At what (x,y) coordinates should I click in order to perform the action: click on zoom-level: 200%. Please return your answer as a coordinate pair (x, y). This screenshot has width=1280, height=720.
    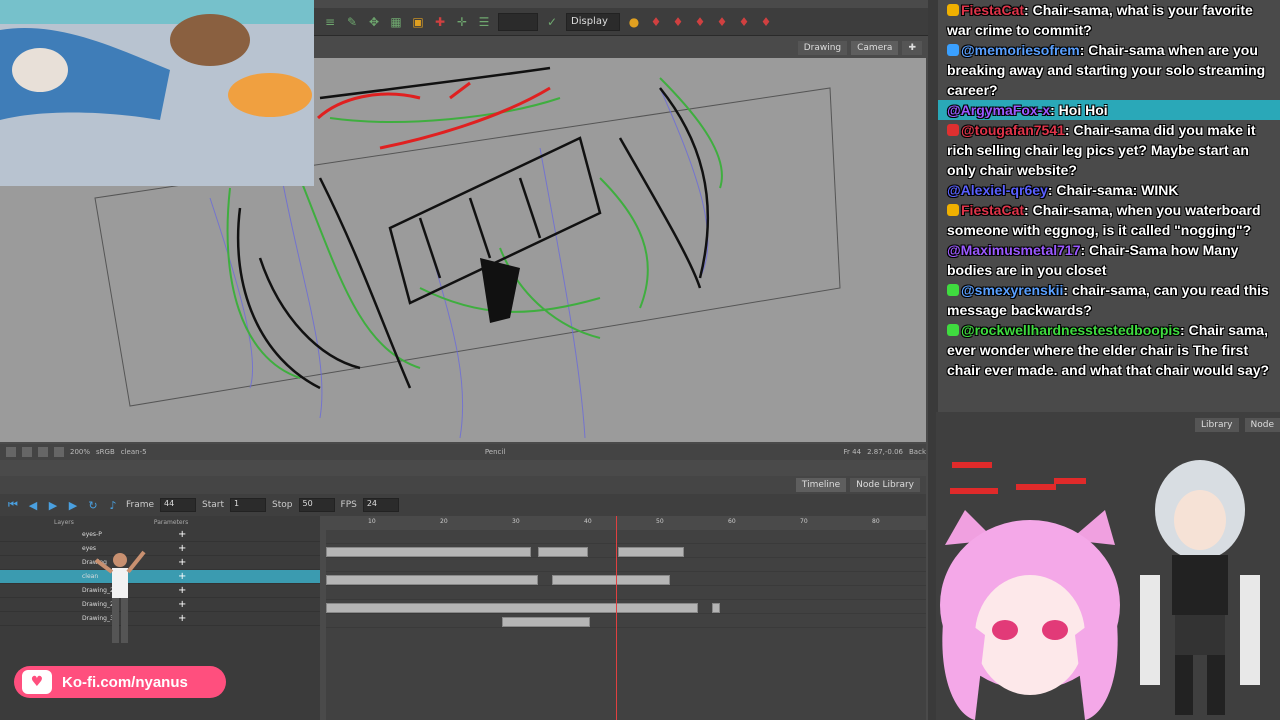
    Looking at the image, I should click on (80, 452).